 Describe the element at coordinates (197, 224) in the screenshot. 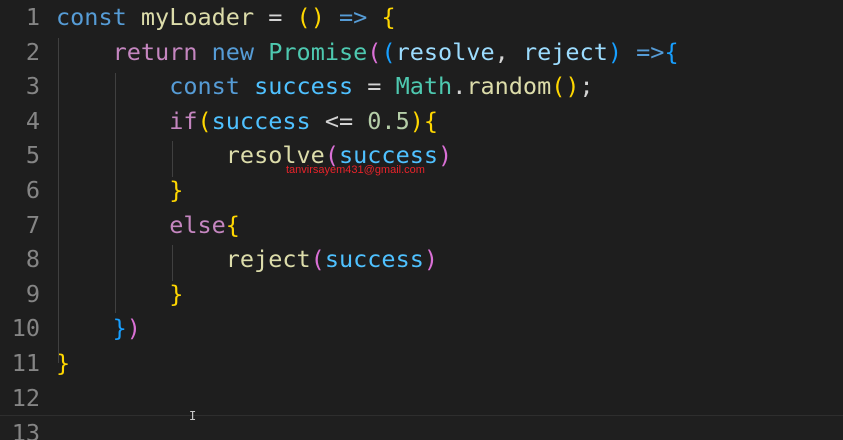

I see `code-token: else` at that location.